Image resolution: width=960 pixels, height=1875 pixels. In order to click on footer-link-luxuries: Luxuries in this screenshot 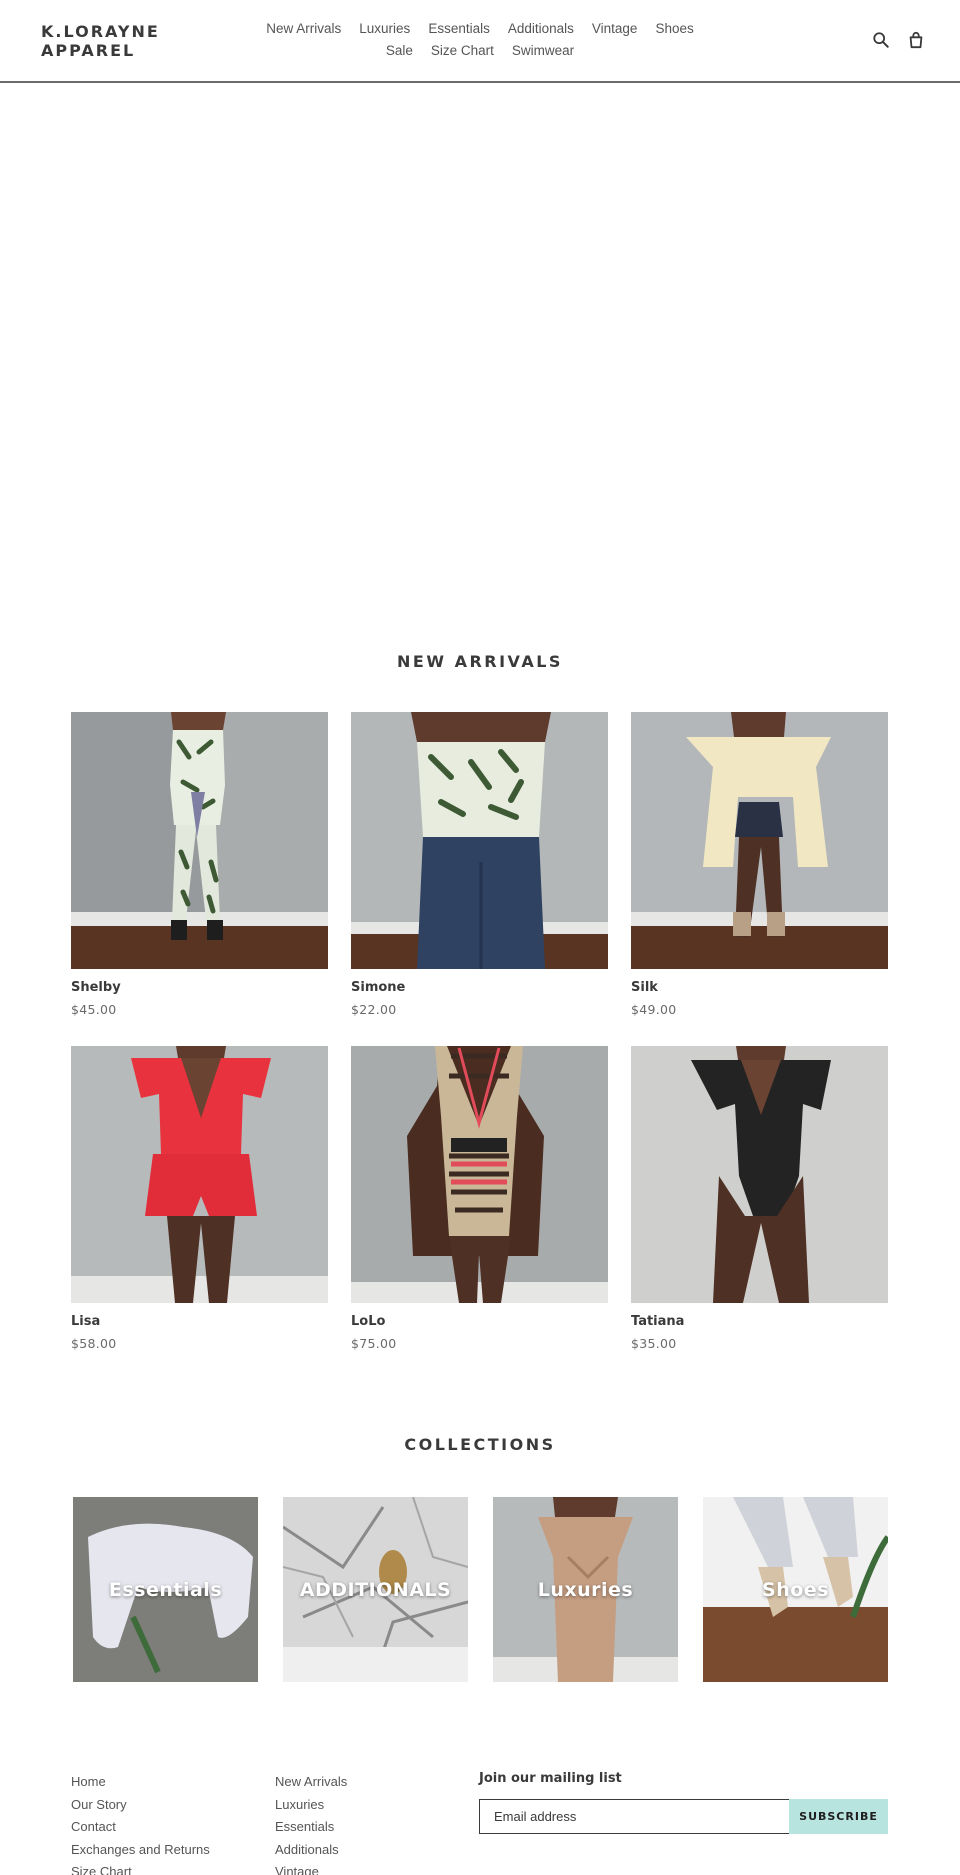, I will do `click(311, 1805)`.